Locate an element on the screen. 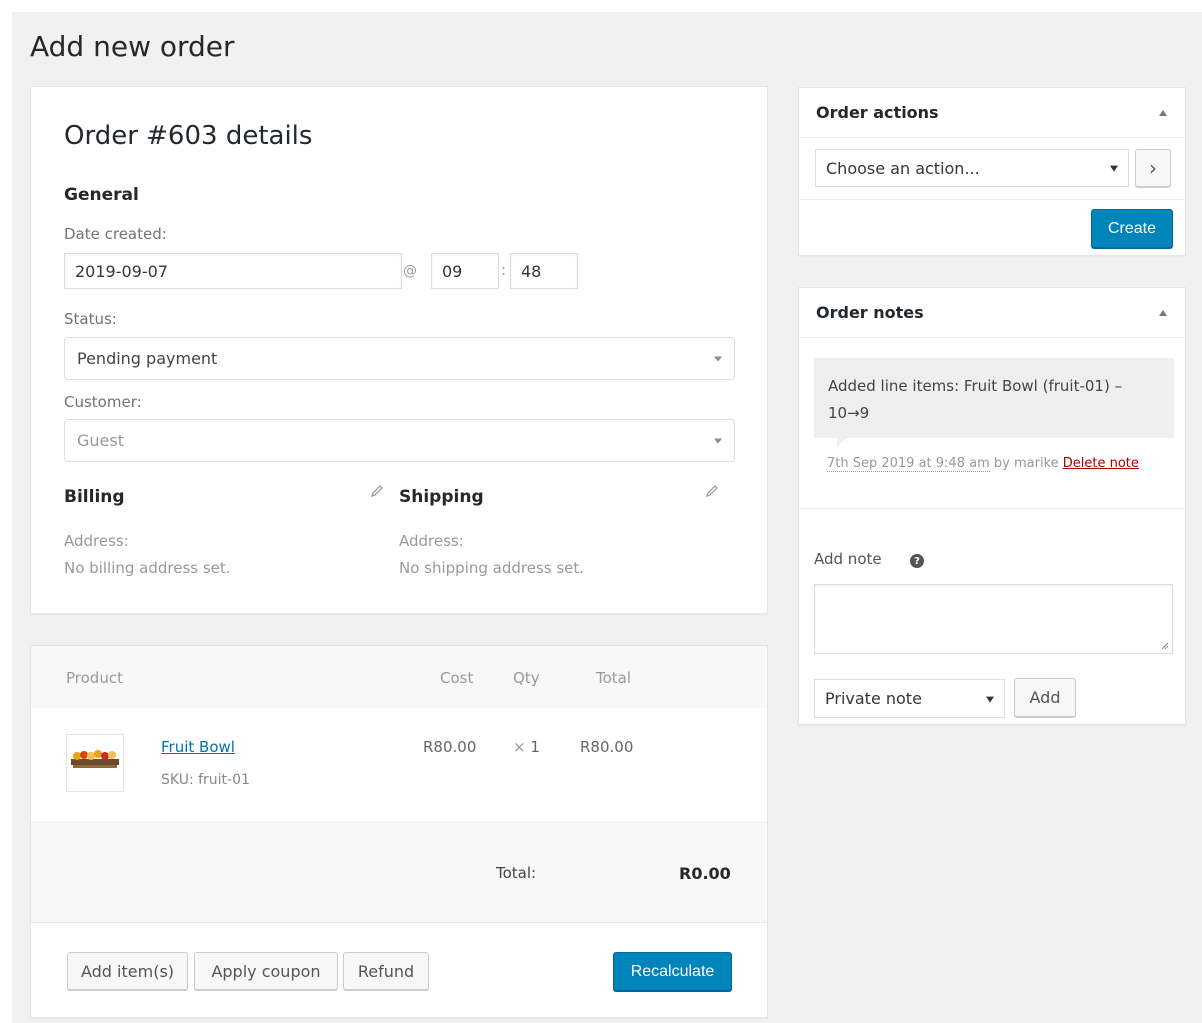  note-date: 7th Sep 2019 at 9:48 am is located at coordinates (908, 464).